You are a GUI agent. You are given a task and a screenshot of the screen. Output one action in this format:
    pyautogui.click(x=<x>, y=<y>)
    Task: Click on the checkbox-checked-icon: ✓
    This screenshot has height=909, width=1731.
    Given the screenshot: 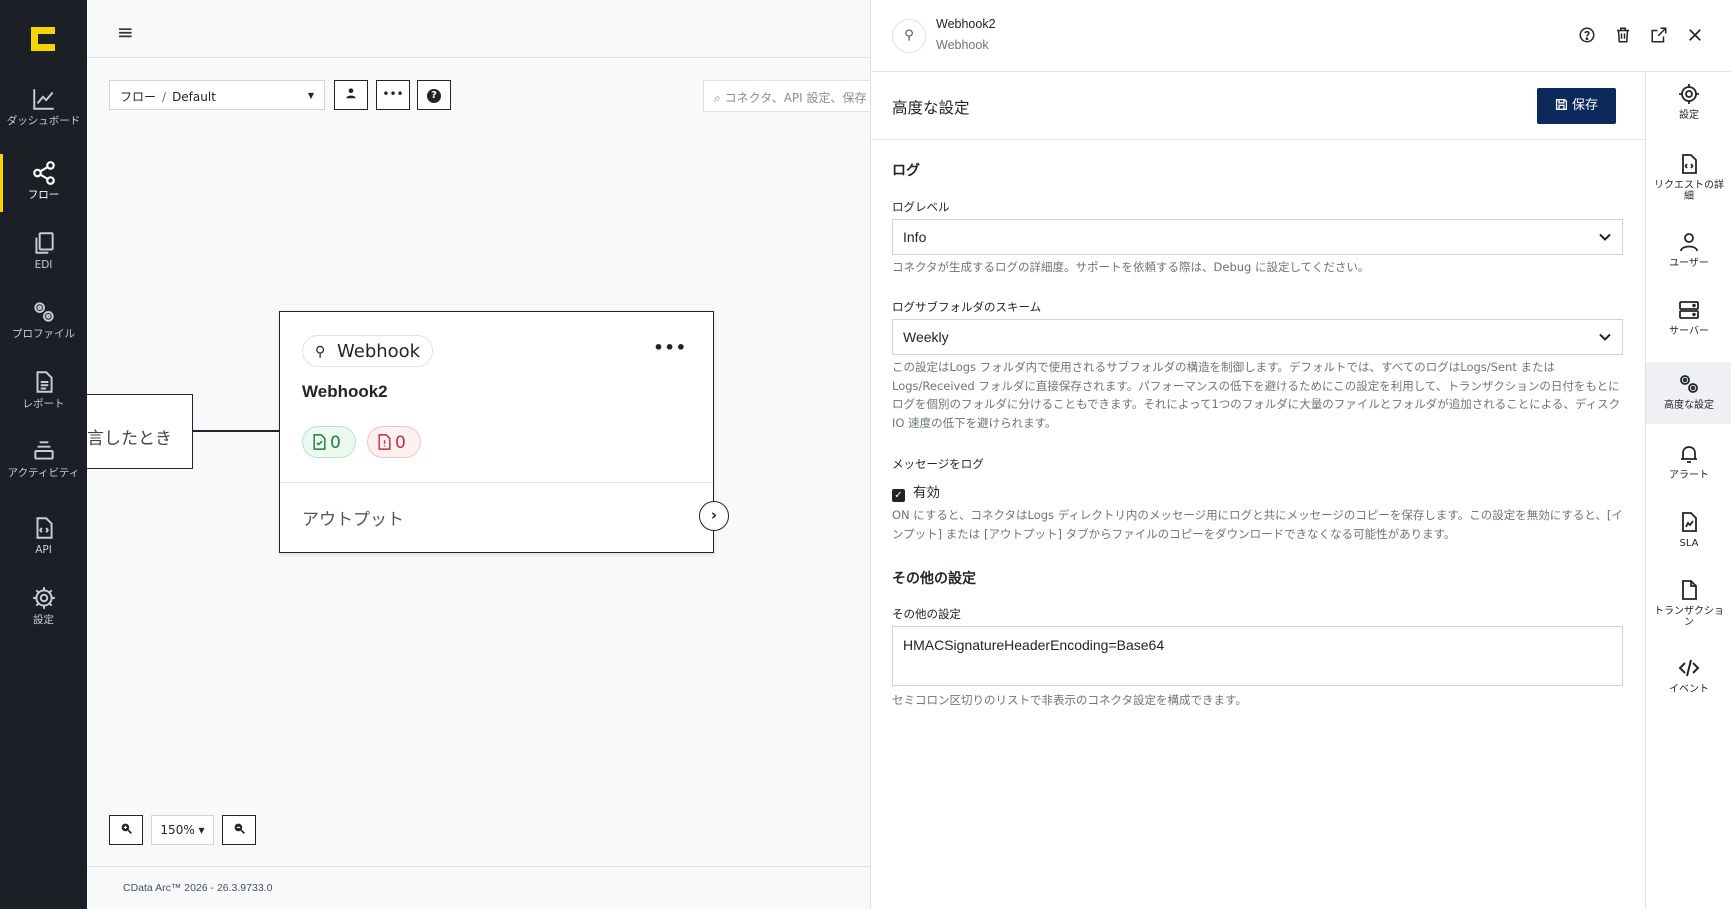 What is the action you would take?
    pyautogui.click(x=898, y=495)
    